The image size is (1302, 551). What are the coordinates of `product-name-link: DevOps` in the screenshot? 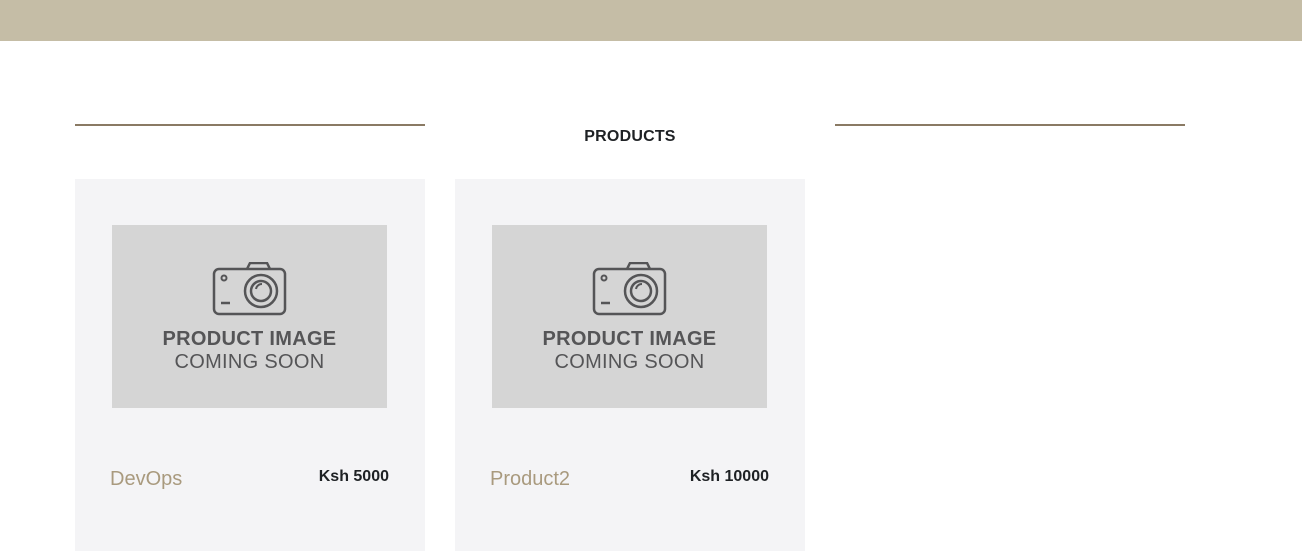 It's located at (146, 479).